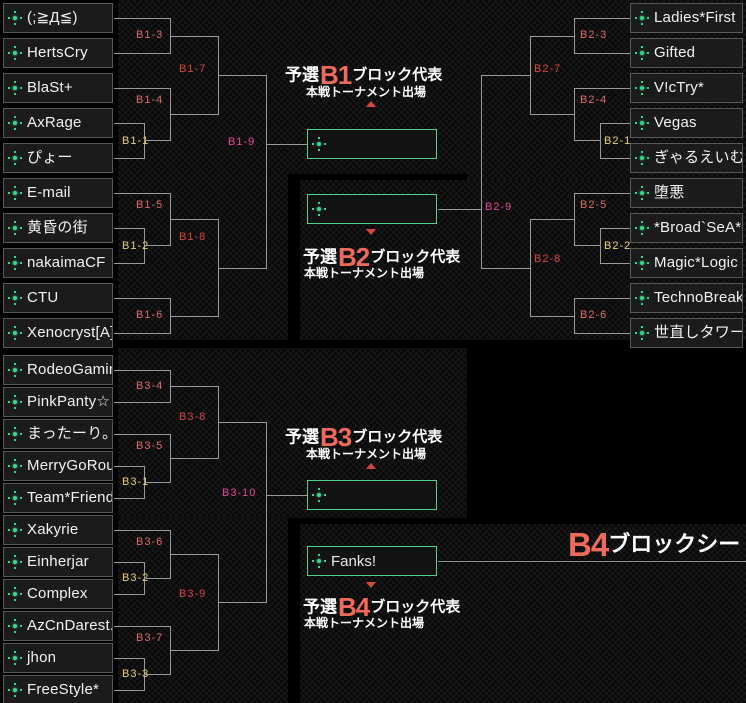 This screenshot has width=746, height=703. What do you see at coordinates (677, 544) in the screenshot?
I see `seed-suffix: ブロックシード` at bounding box center [677, 544].